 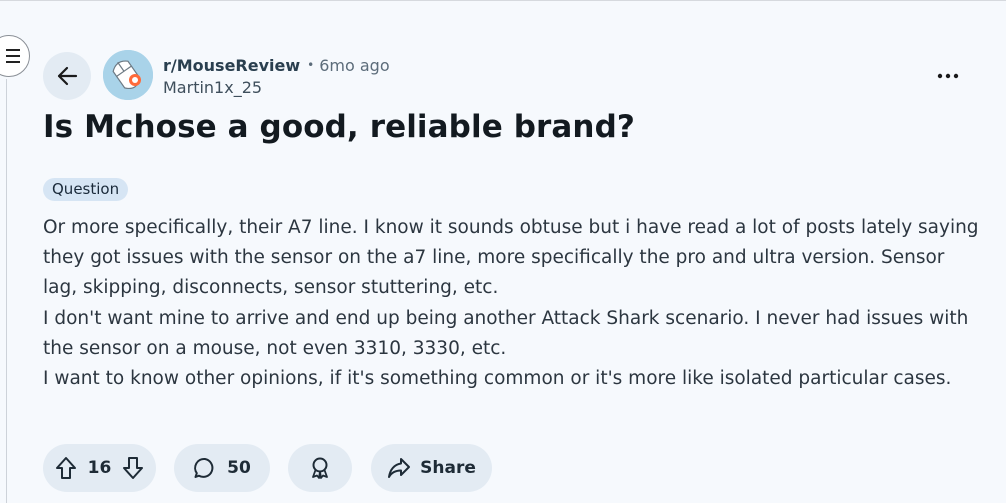 I want to click on divider, so click(x=6, y=291).